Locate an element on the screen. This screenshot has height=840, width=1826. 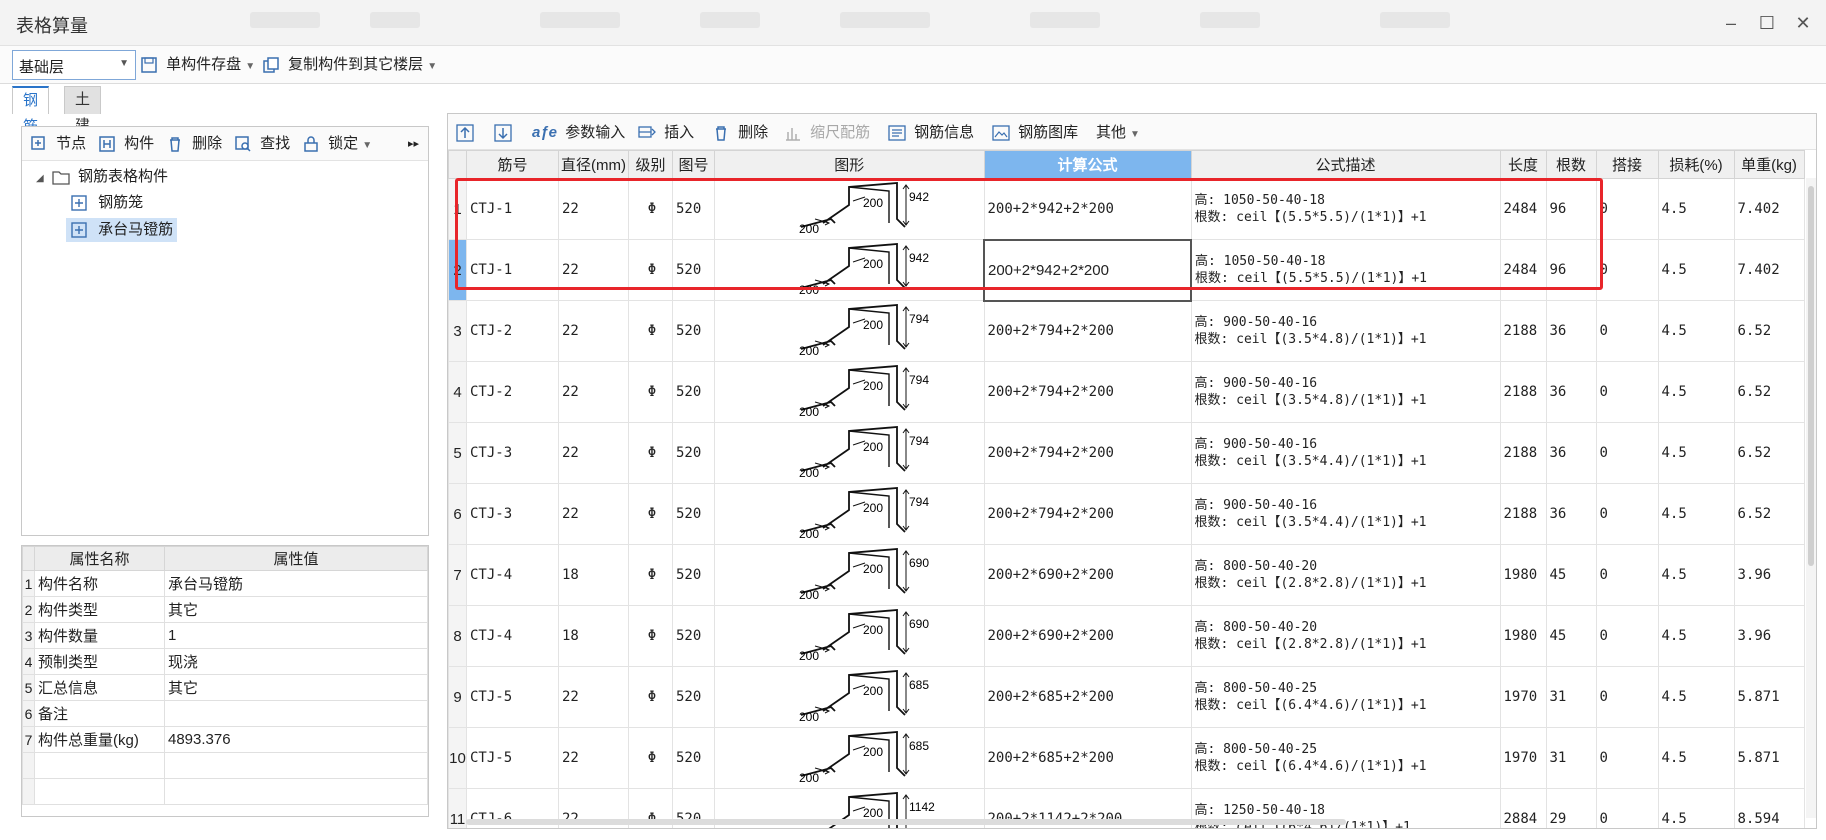
cell-unit-weight: 5.871 is located at coordinates (1769, 697).